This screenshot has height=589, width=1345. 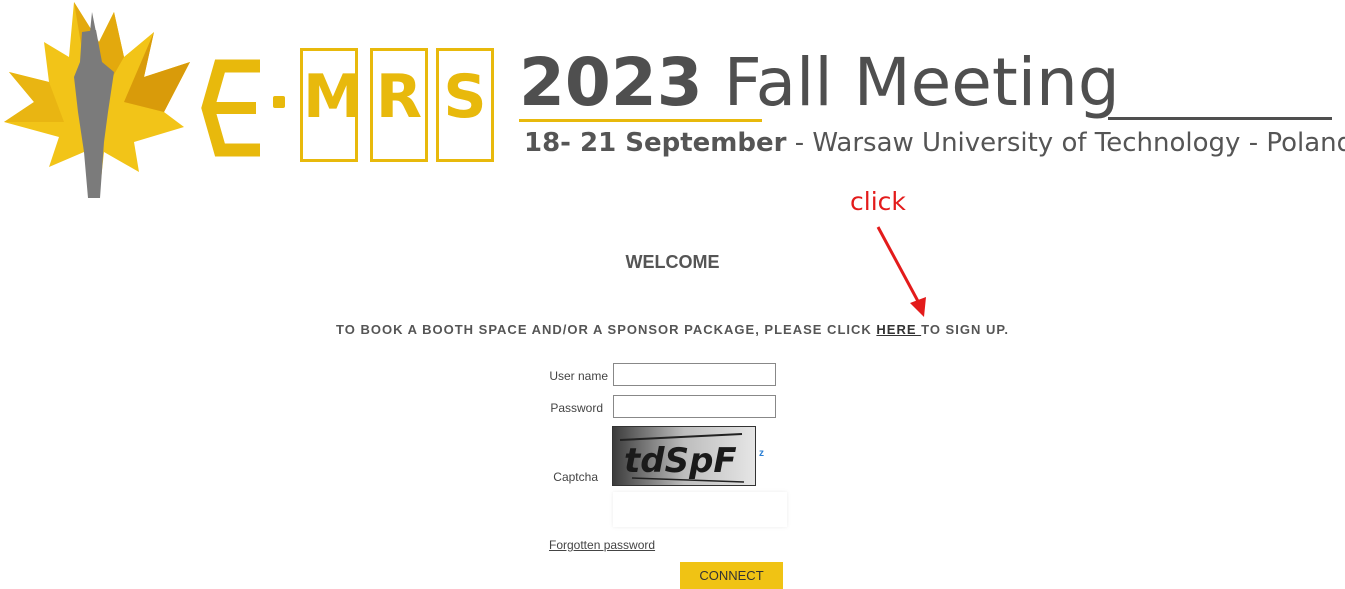 I want to click on annotation-click-label: click, so click(x=878, y=201).